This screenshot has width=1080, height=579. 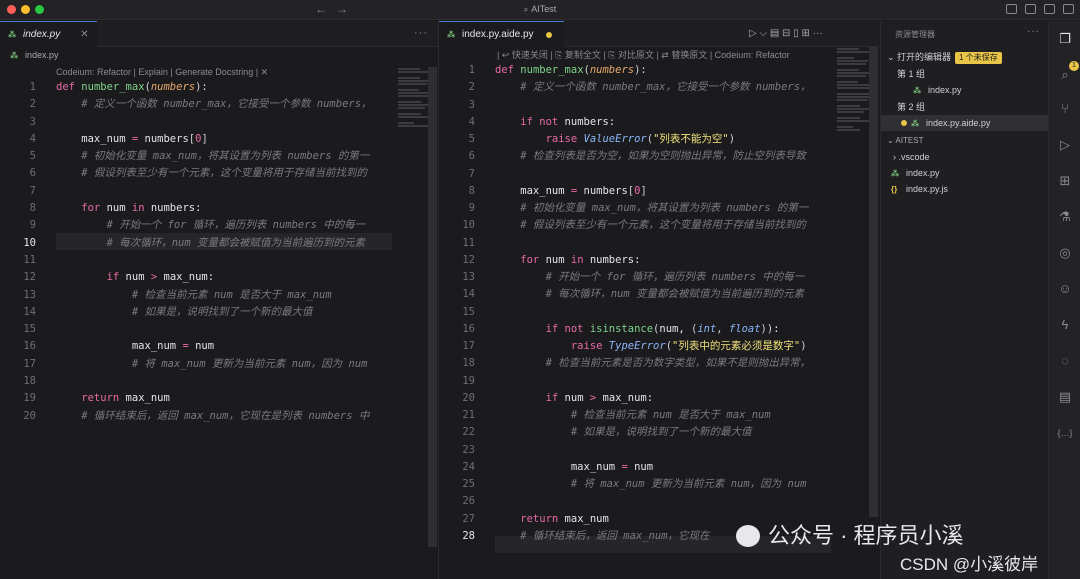 What do you see at coordinates (29, 346) in the screenshot?
I see `line-number: 16` at bounding box center [29, 346].